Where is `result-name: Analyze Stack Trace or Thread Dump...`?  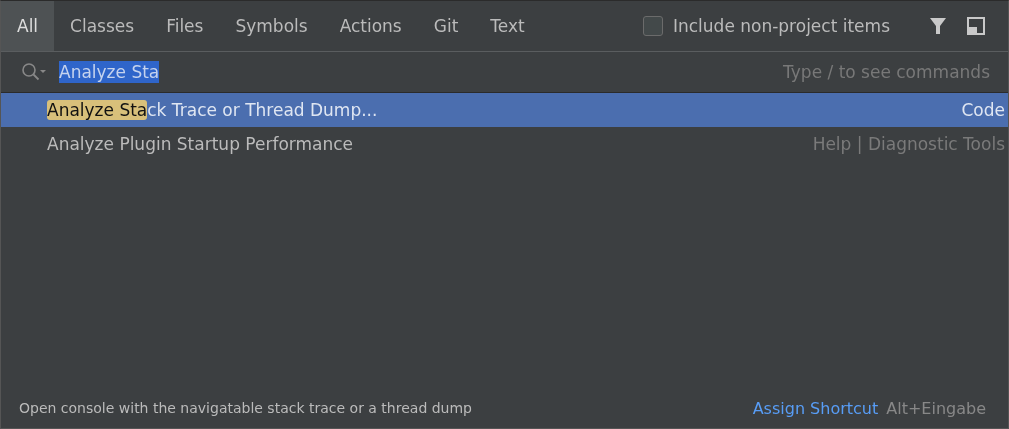
result-name: Analyze Stack Trace or Thread Dump... is located at coordinates (213, 110).